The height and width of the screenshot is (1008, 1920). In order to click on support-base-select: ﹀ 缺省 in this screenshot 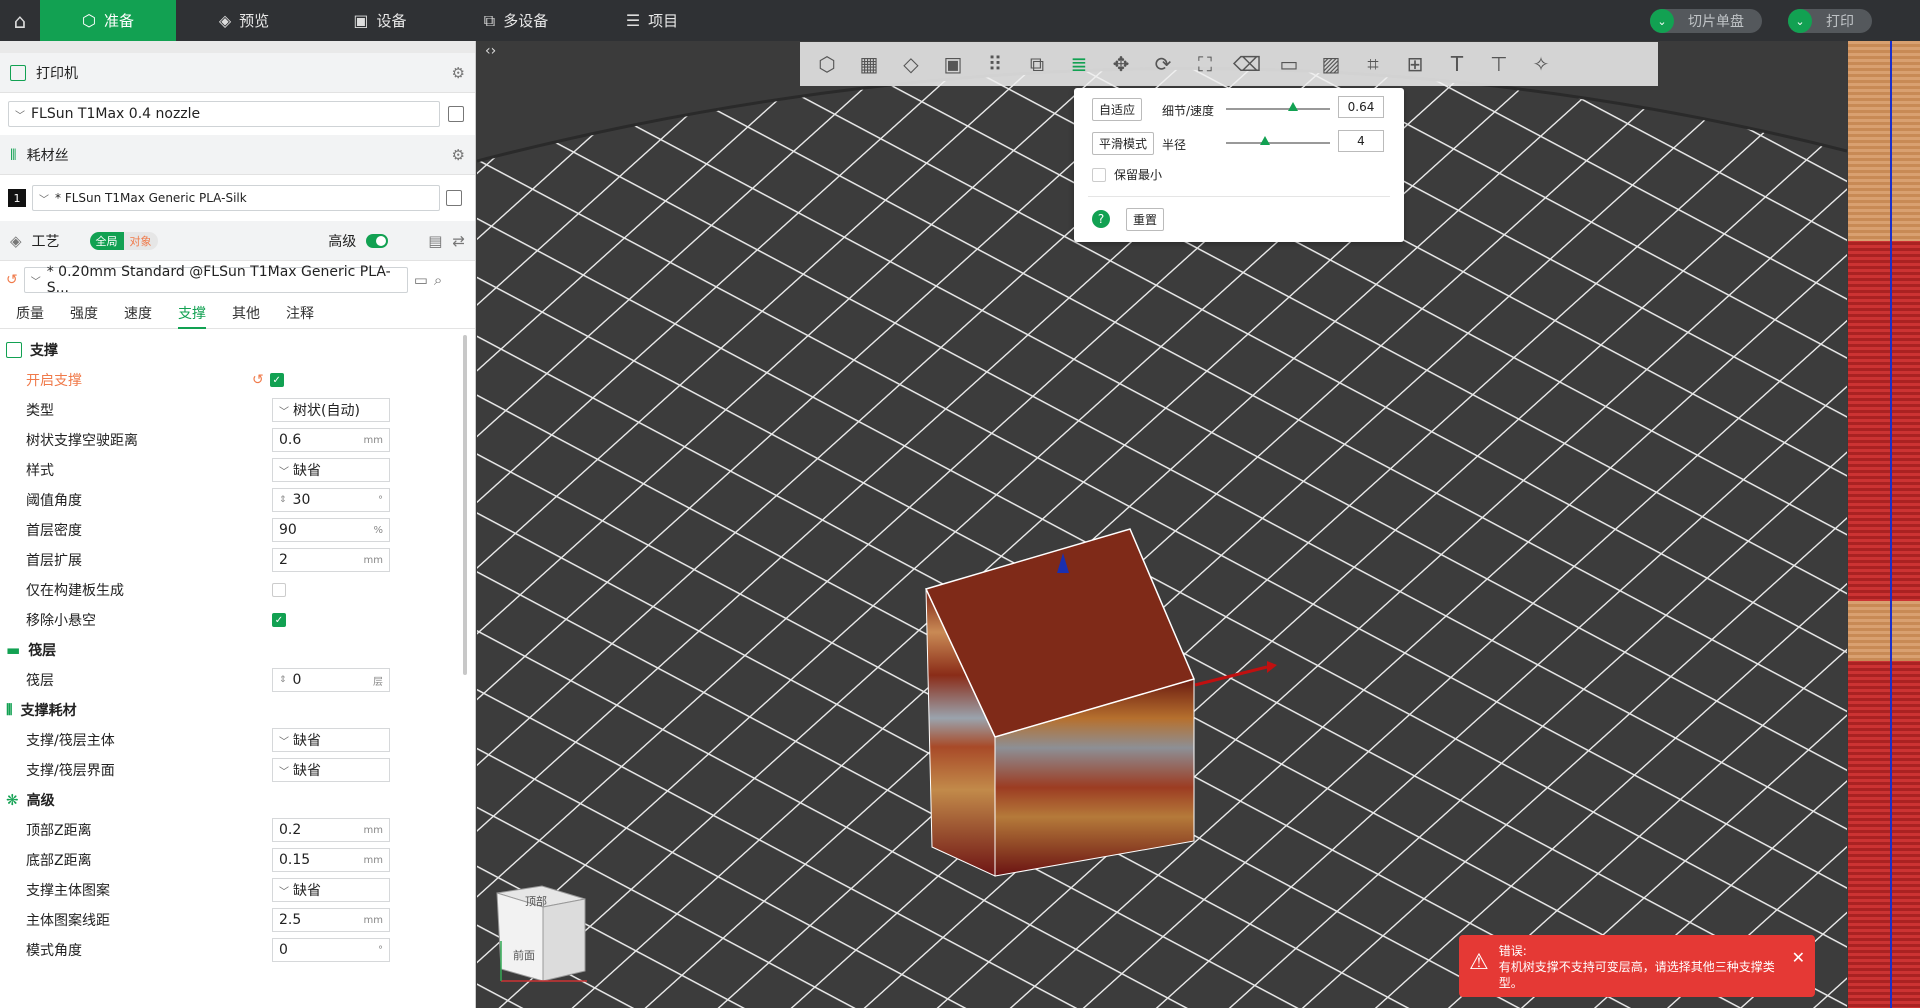, I will do `click(331, 740)`.